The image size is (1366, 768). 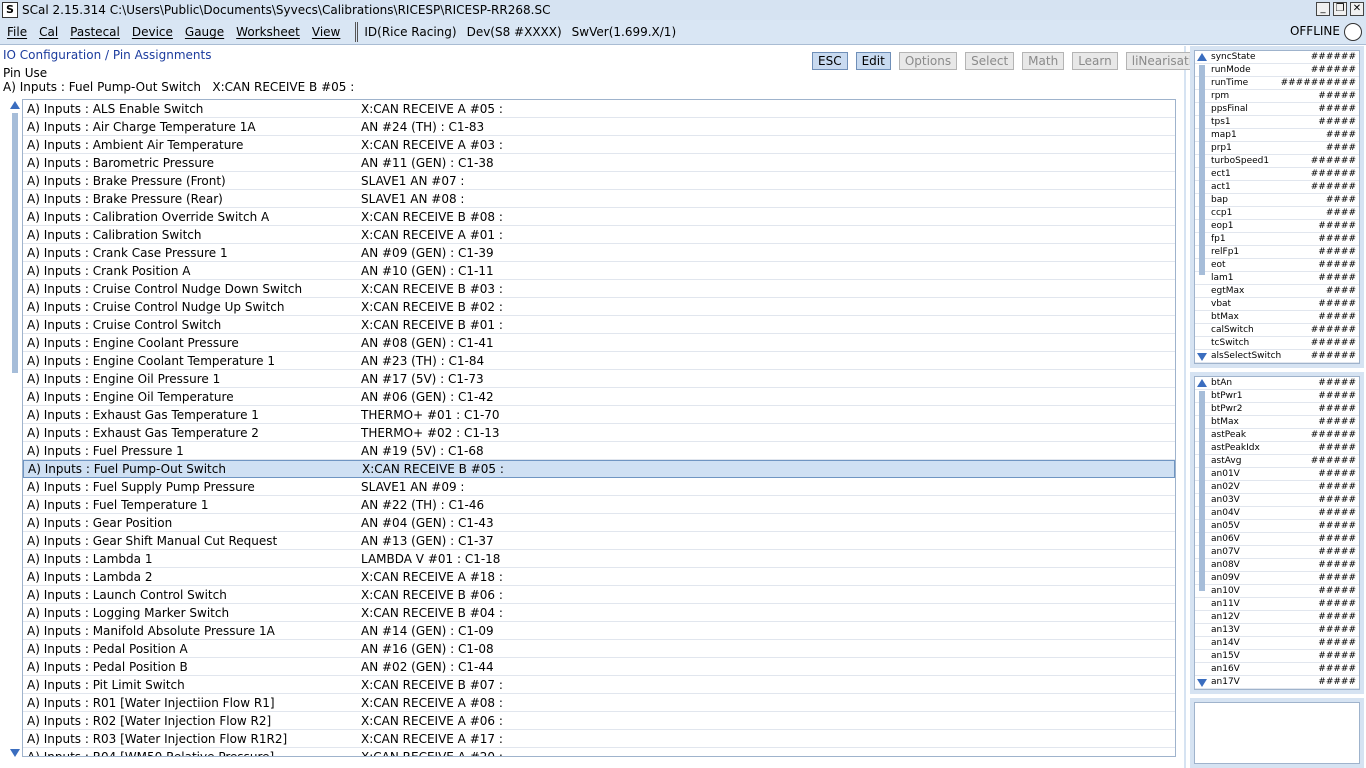 What do you see at coordinates (1277, 461) in the screenshot?
I see `gauge-row: astAvg ######` at bounding box center [1277, 461].